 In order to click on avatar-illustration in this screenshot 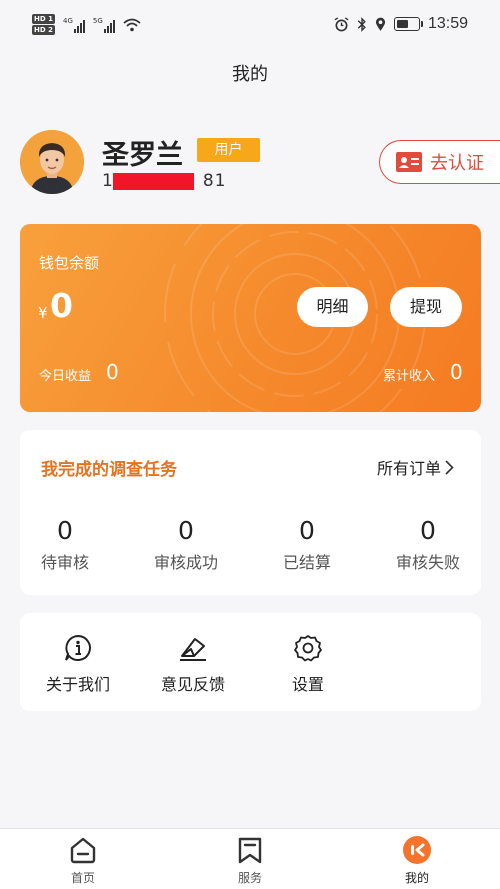, I will do `click(52, 162)`.